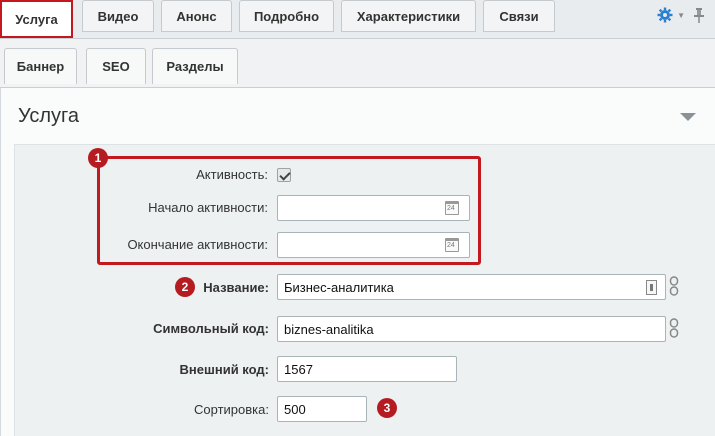  Describe the element at coordinates (519, 16) in the screenshot. I see `tab-links: Связи` at that location.